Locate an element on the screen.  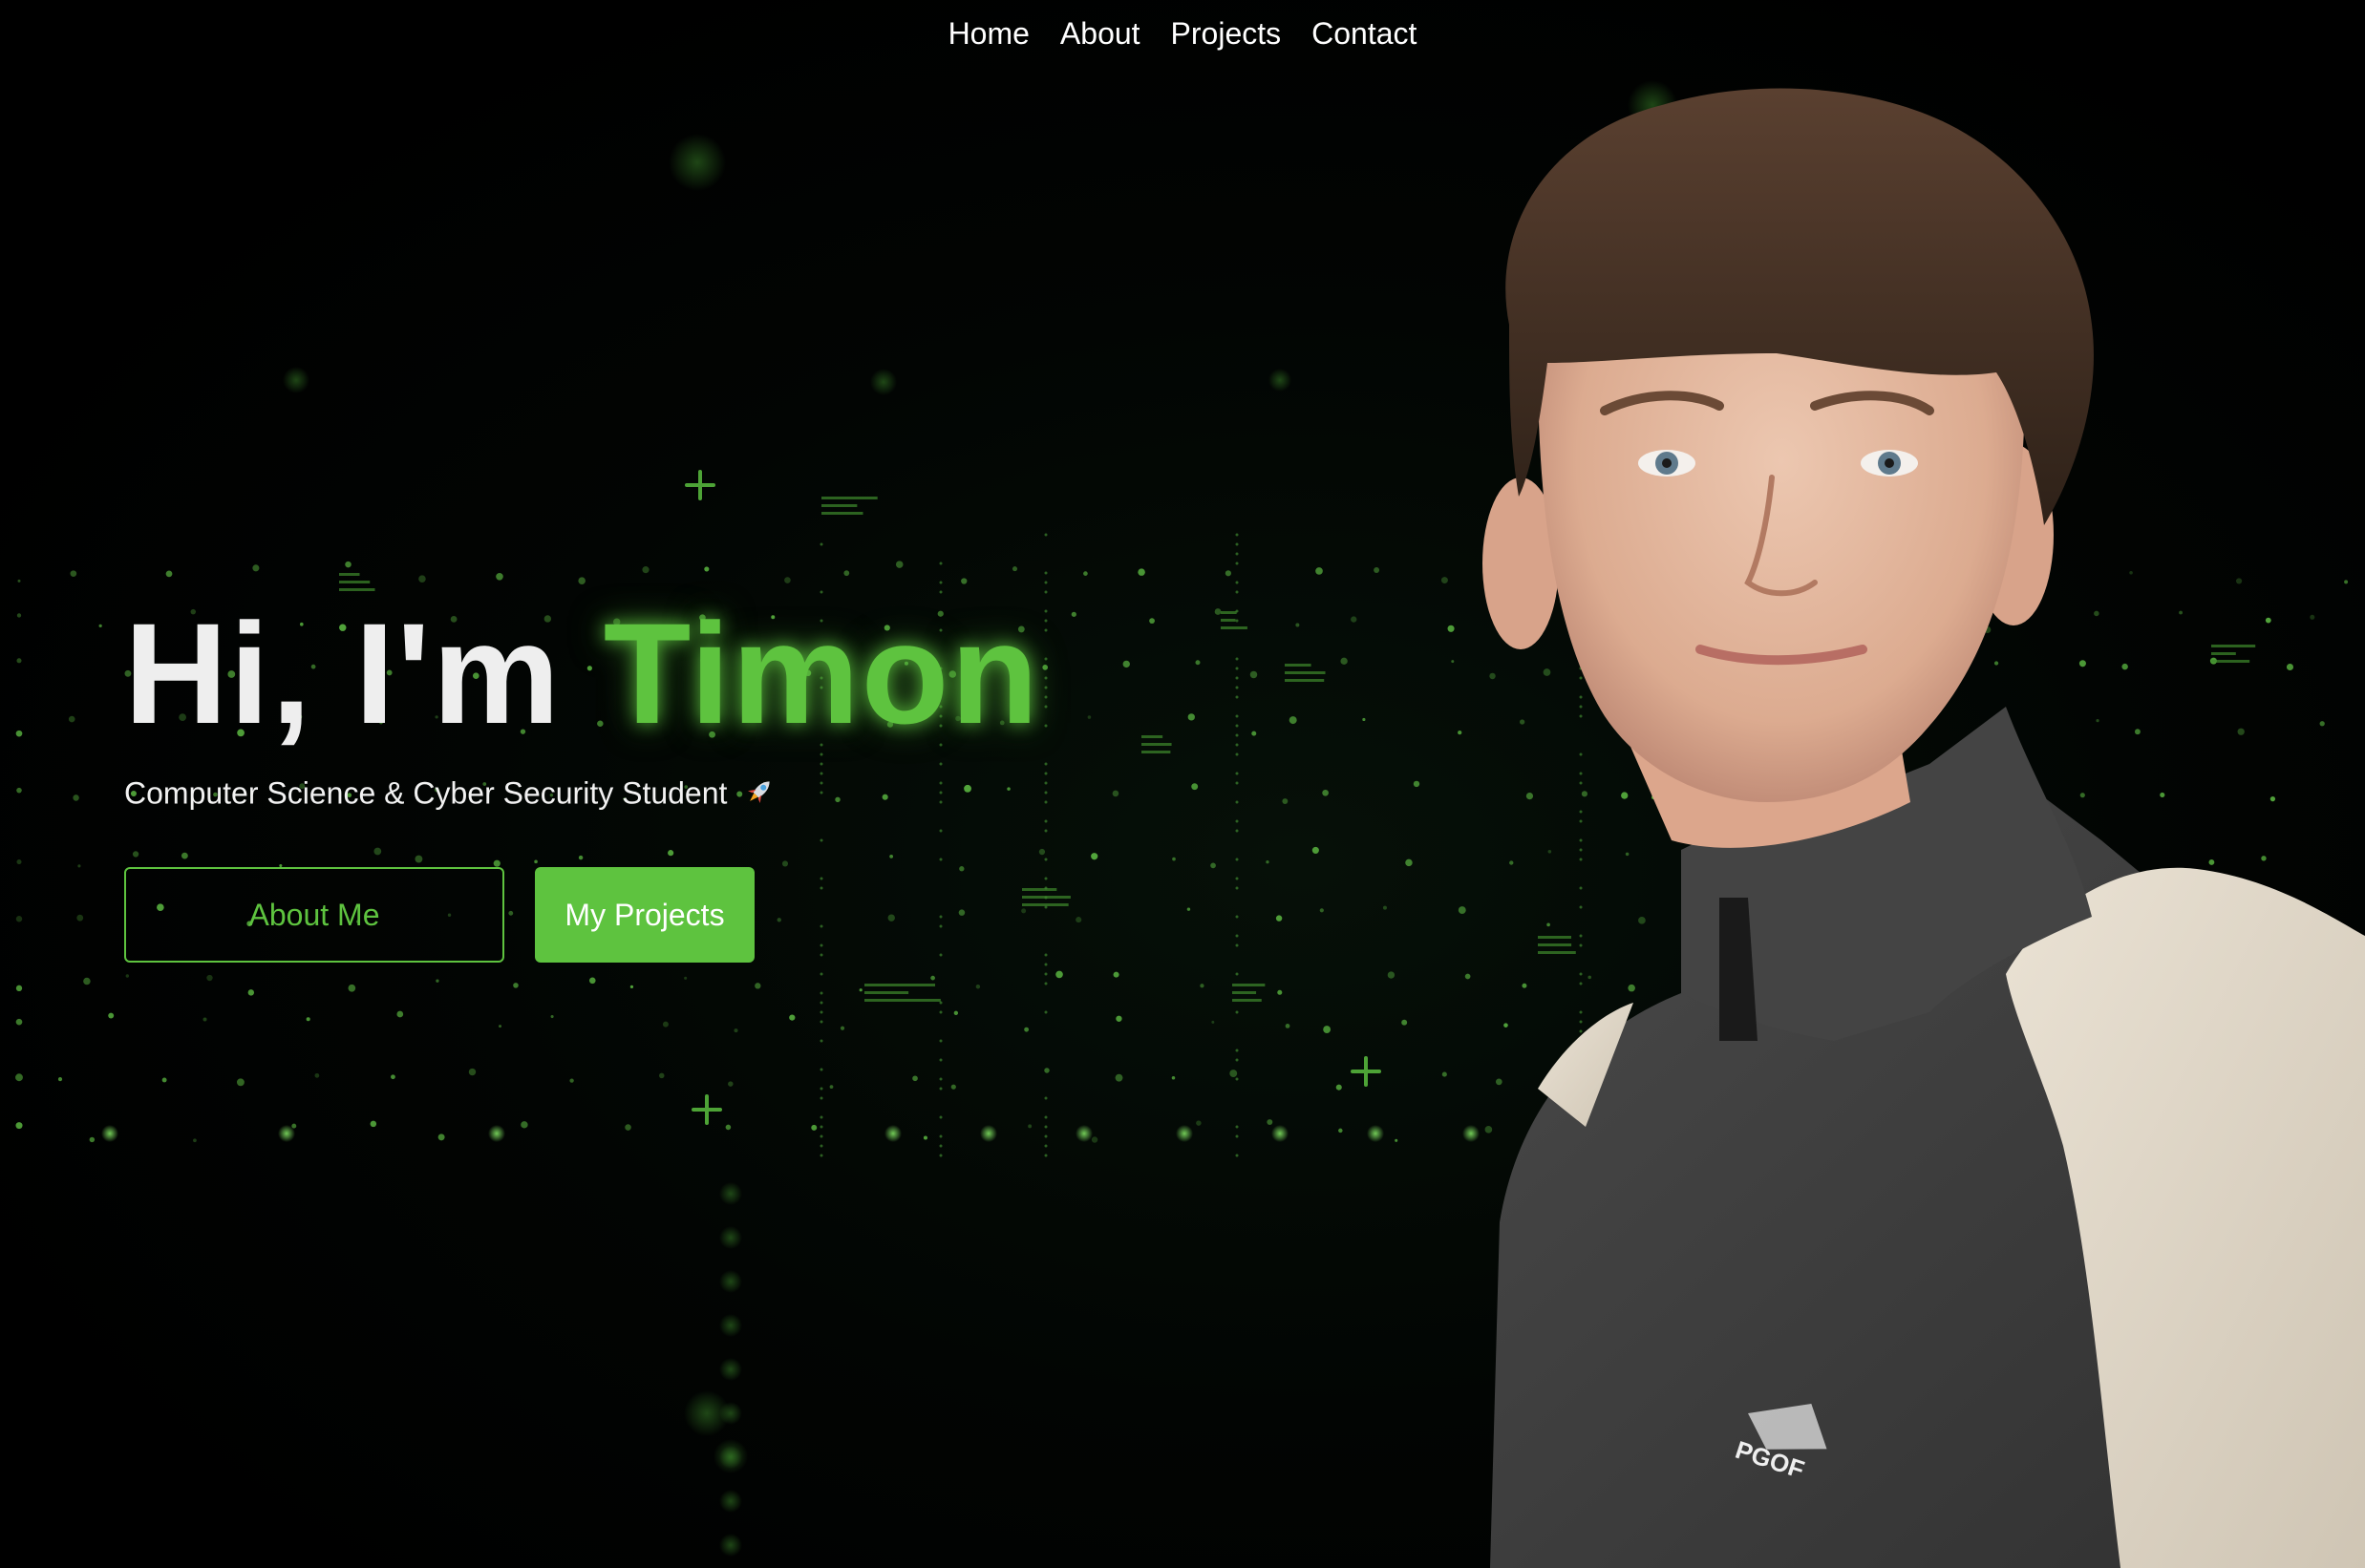
nav-link-projects: Projects is located at coordinates (1226, 34).